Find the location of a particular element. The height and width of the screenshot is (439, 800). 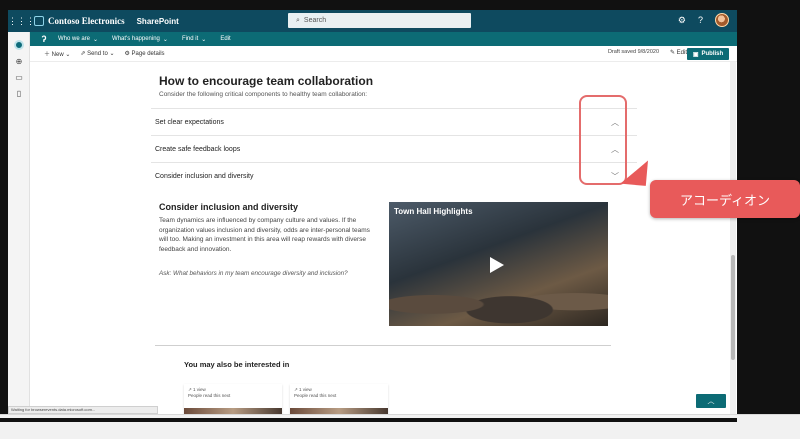

nav-item-find-it: Find it ⌄ is located at coordinates (194, 39).